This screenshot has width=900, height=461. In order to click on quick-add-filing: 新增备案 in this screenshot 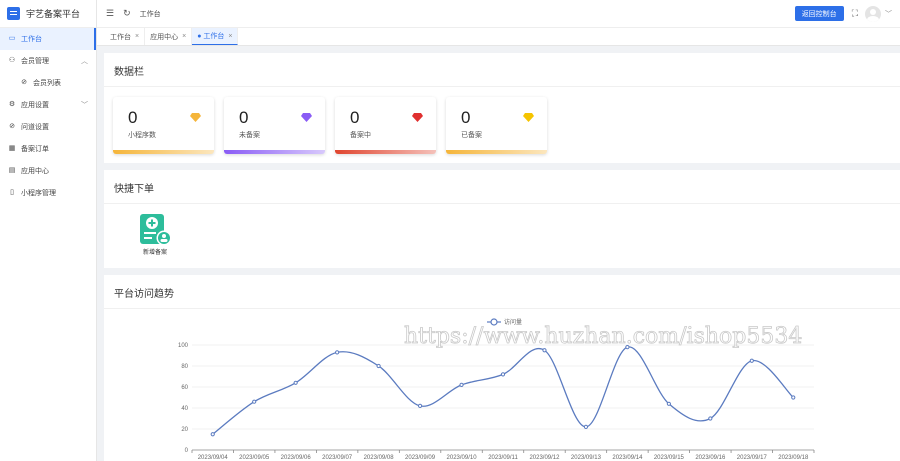, I will do `click(155, 235)`.